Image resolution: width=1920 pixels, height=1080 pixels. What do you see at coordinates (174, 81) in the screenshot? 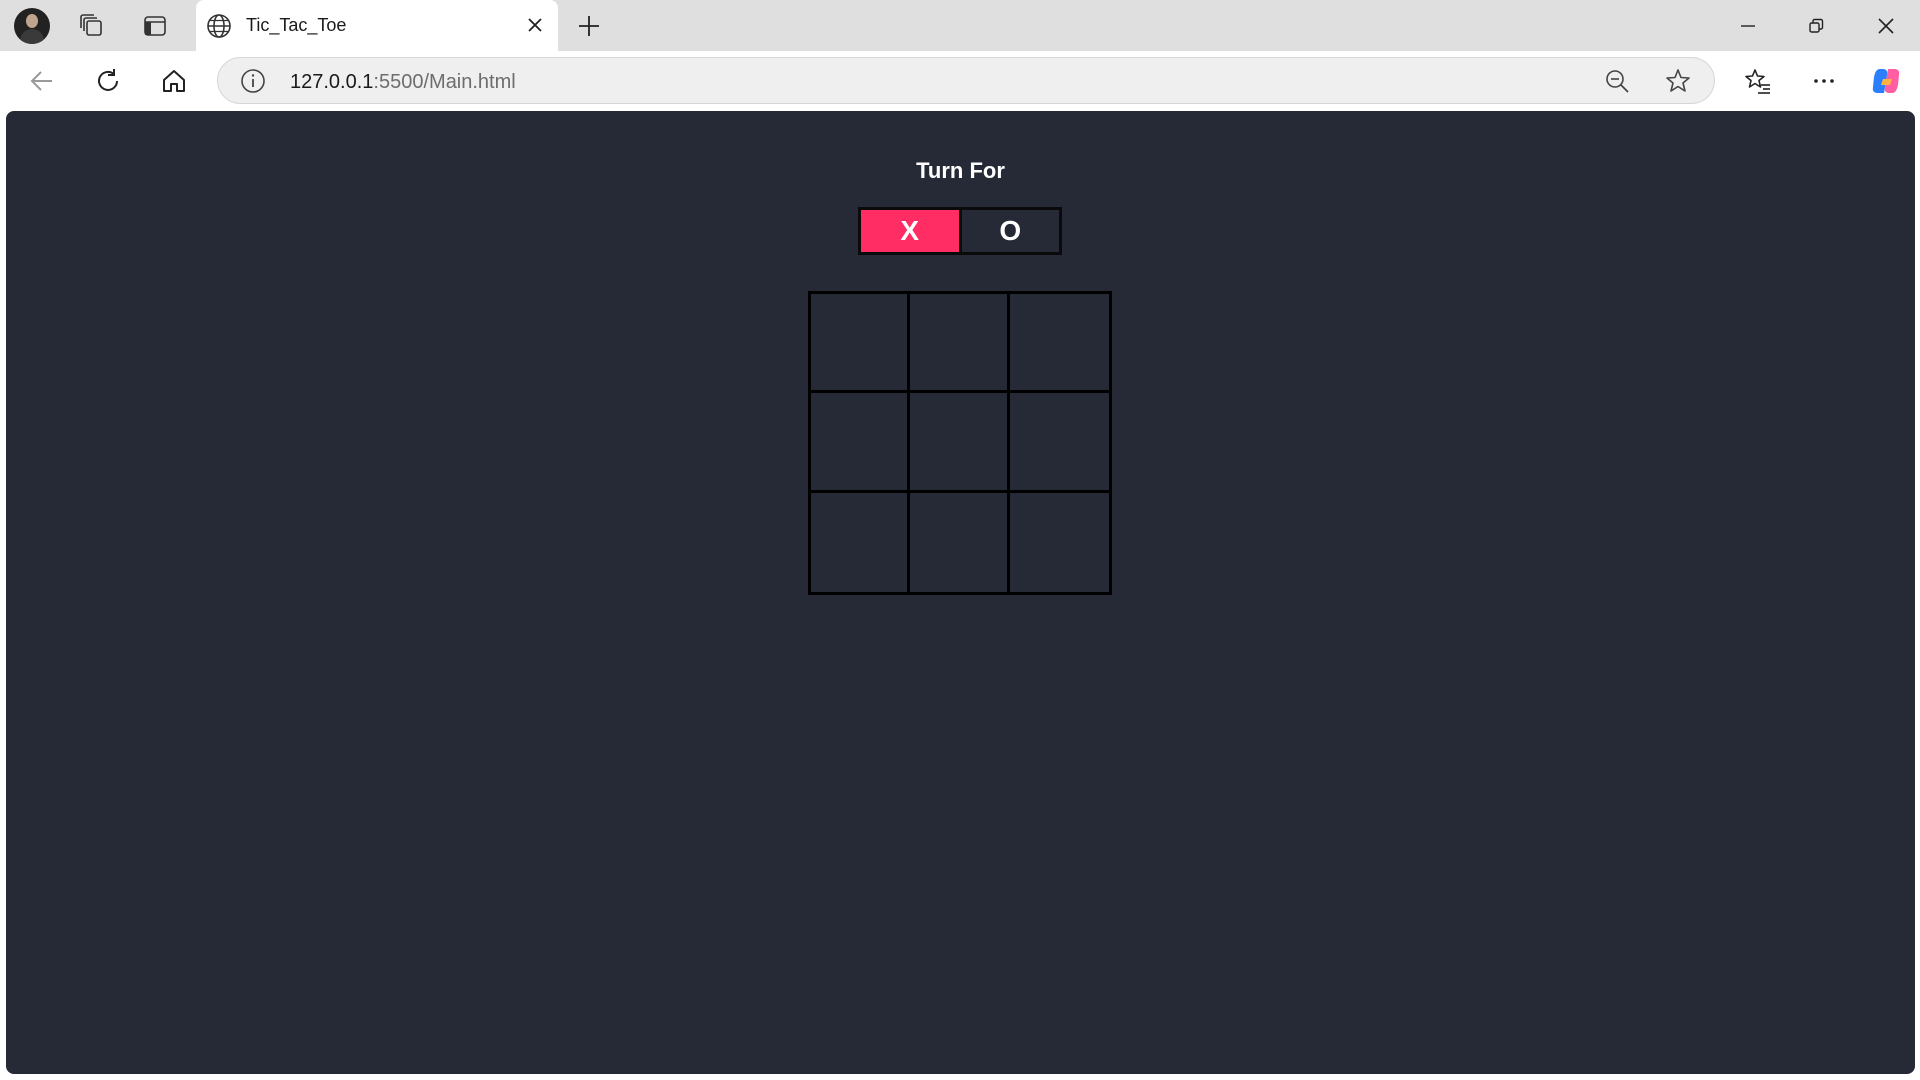
I see `home-icon` at bounding box center [174, 81].